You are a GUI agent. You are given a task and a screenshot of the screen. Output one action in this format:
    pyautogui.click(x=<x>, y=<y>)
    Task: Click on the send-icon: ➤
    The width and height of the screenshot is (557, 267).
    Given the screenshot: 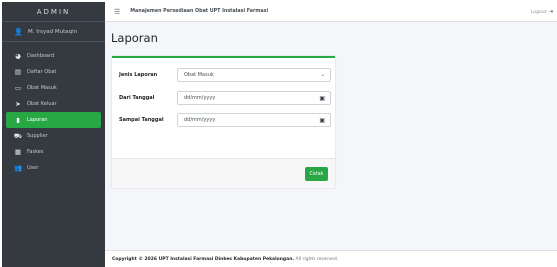 What is the action you would take?
    pyautogui.click(x=18, y=104)
    